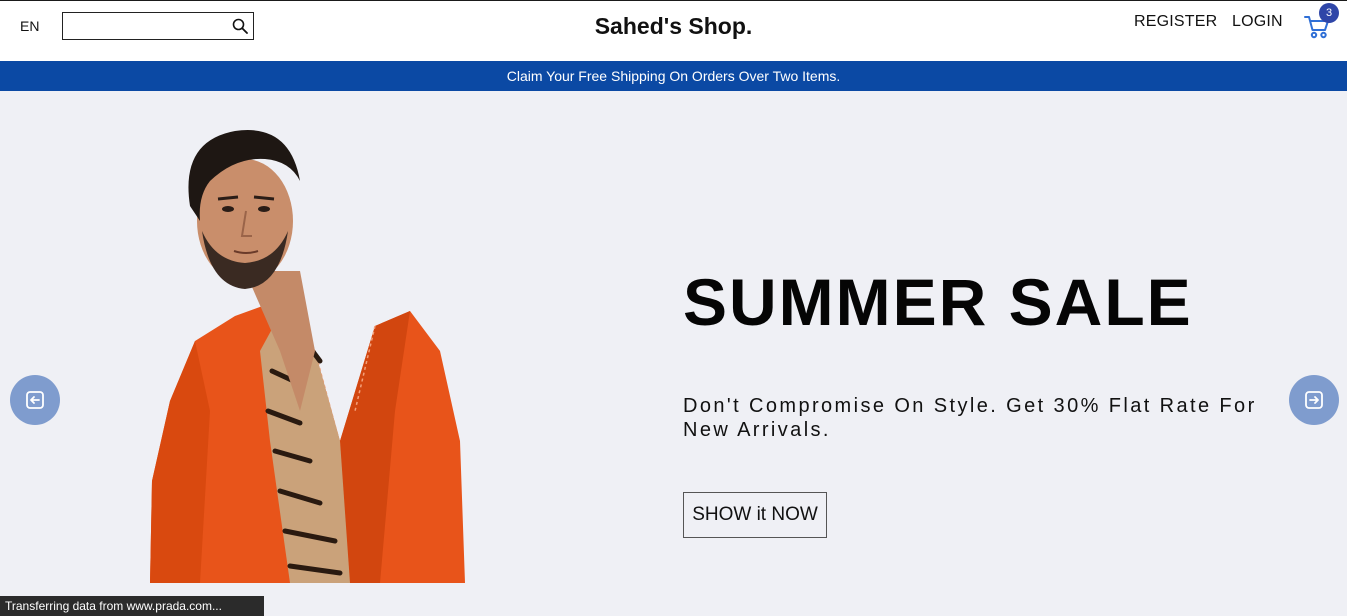  Describe the element at coordinates (1175, 22) in the screenshot. I see `register-link: REGISTER` at that location.